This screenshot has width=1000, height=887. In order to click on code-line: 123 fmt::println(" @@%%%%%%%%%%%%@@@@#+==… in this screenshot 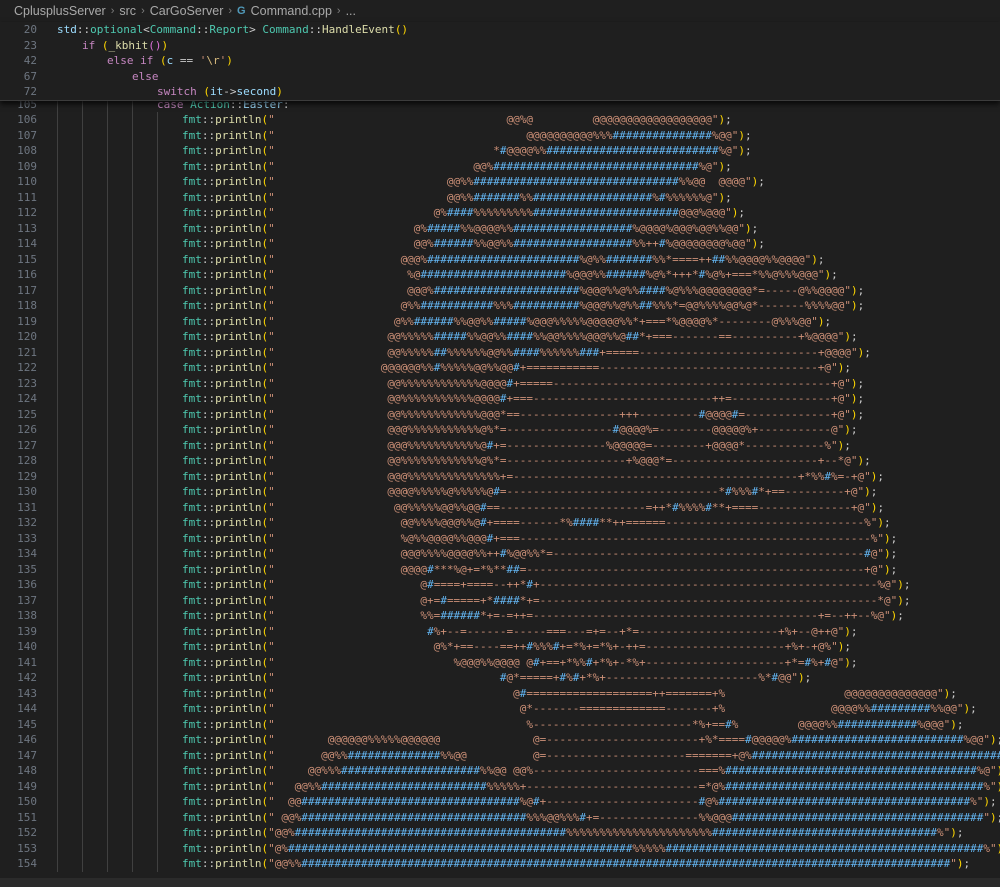, I will do `click(500, 383)`.